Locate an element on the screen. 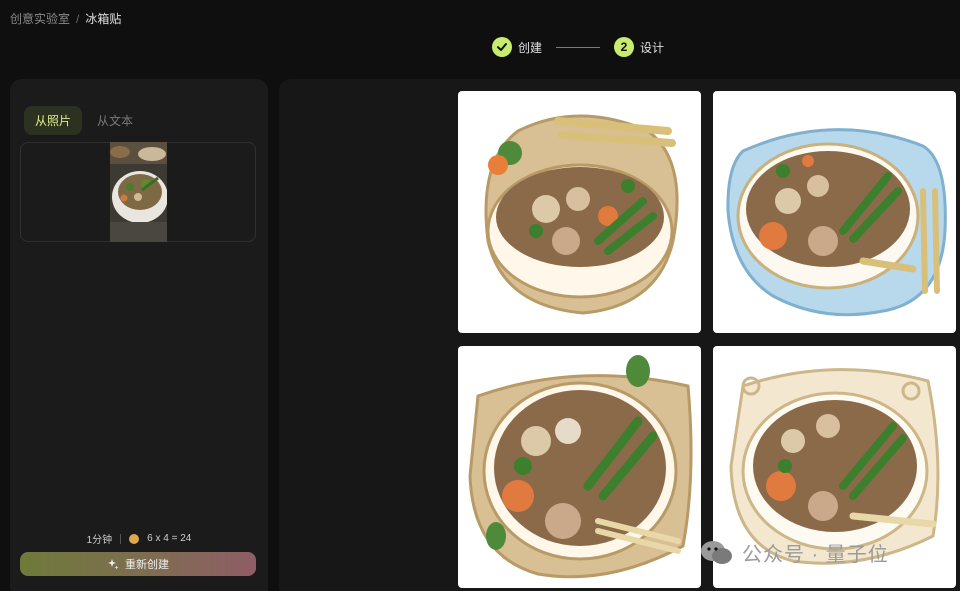 Image resolution: width=960 pixels, height=591 pixels. coin-icon is located at coordinates (134, 538).